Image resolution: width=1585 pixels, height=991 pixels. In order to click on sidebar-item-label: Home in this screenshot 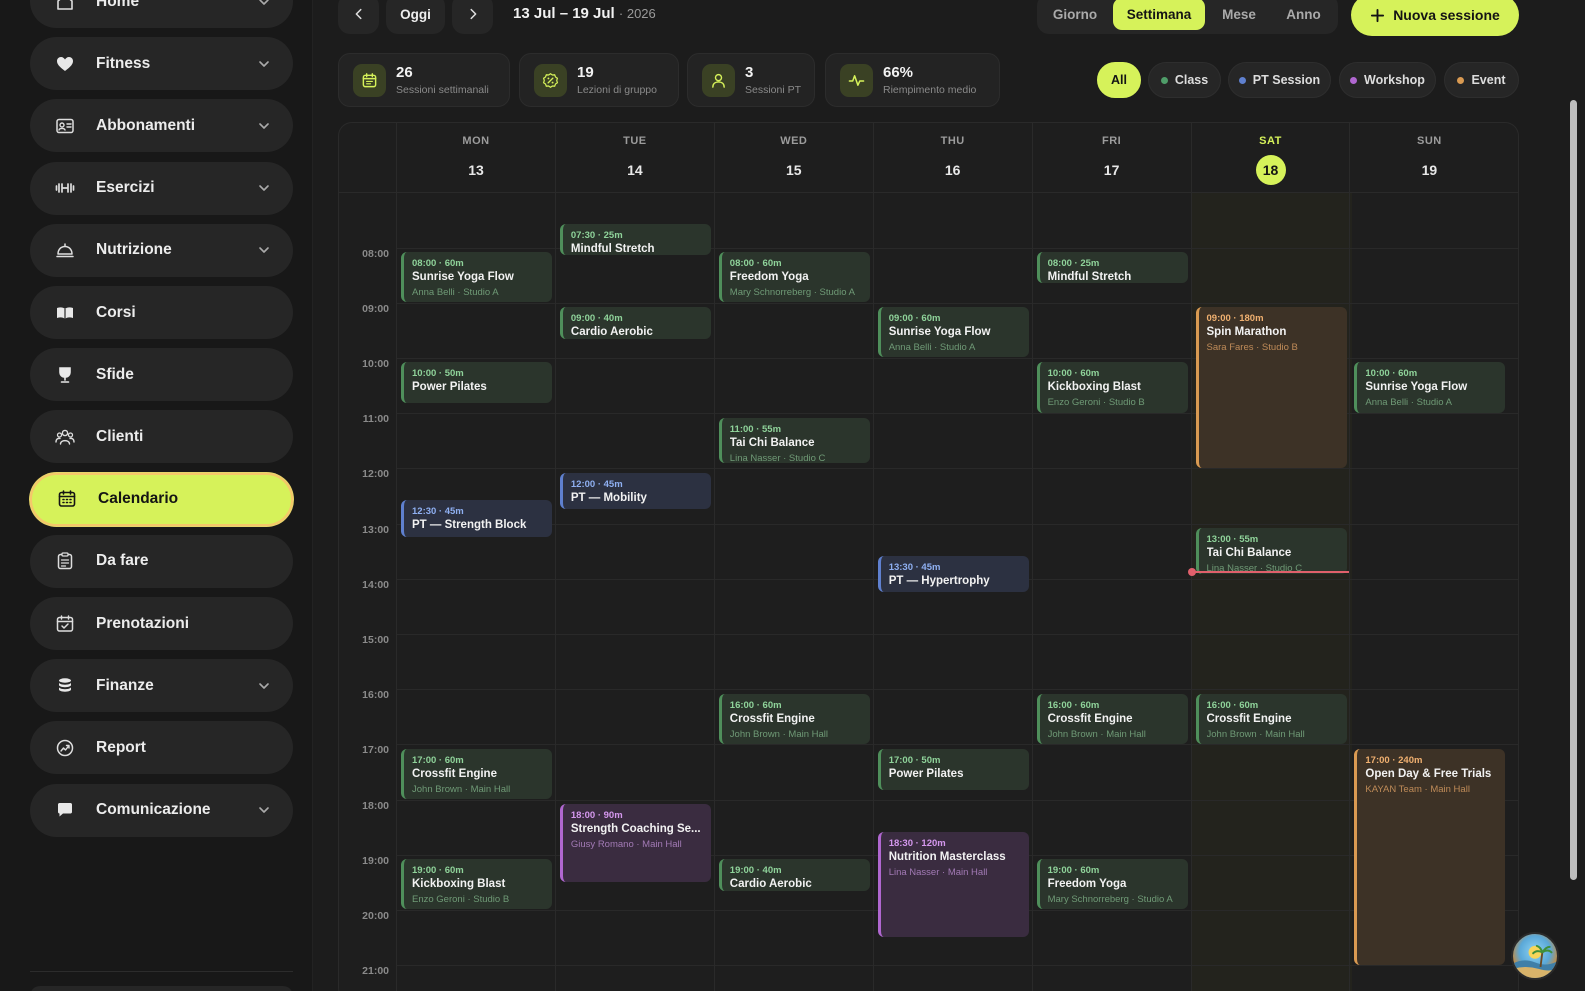, I will do `click(118, 5)`.